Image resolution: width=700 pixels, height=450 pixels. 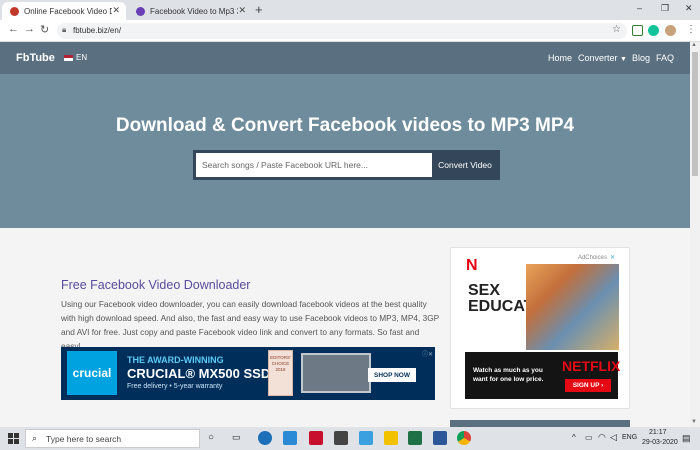 I want to click on editors-choice-badge: EDITORS' CHOICE 2018, so click(x=280, y=373).